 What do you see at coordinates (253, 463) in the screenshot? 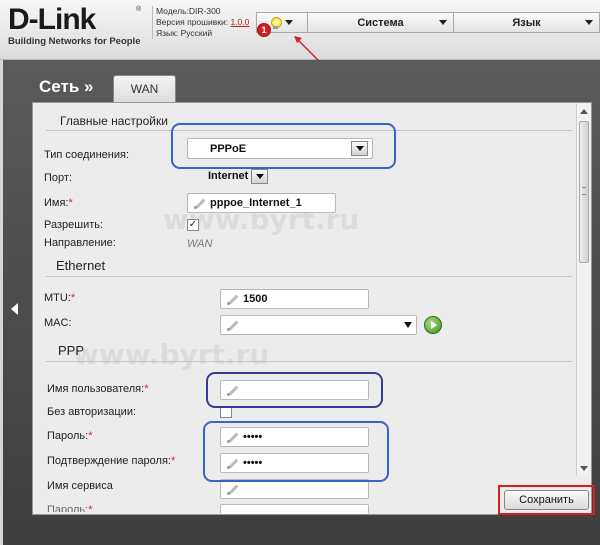
I see `password-confirm-value: •••••` at bounding box center [253, 463].